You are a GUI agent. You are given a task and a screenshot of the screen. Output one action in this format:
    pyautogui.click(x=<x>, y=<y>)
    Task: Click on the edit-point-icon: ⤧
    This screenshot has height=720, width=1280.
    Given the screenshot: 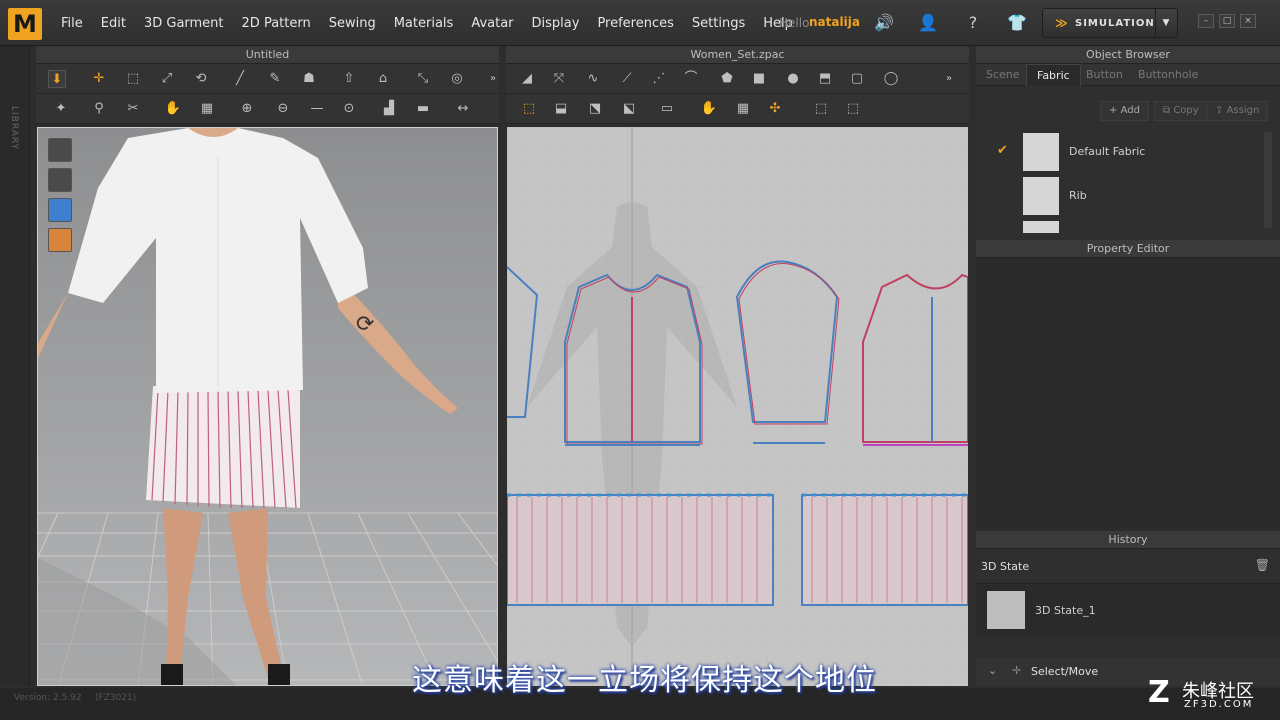 What is the action you would take?
    pyautogui.click(x=559, y=79)
    